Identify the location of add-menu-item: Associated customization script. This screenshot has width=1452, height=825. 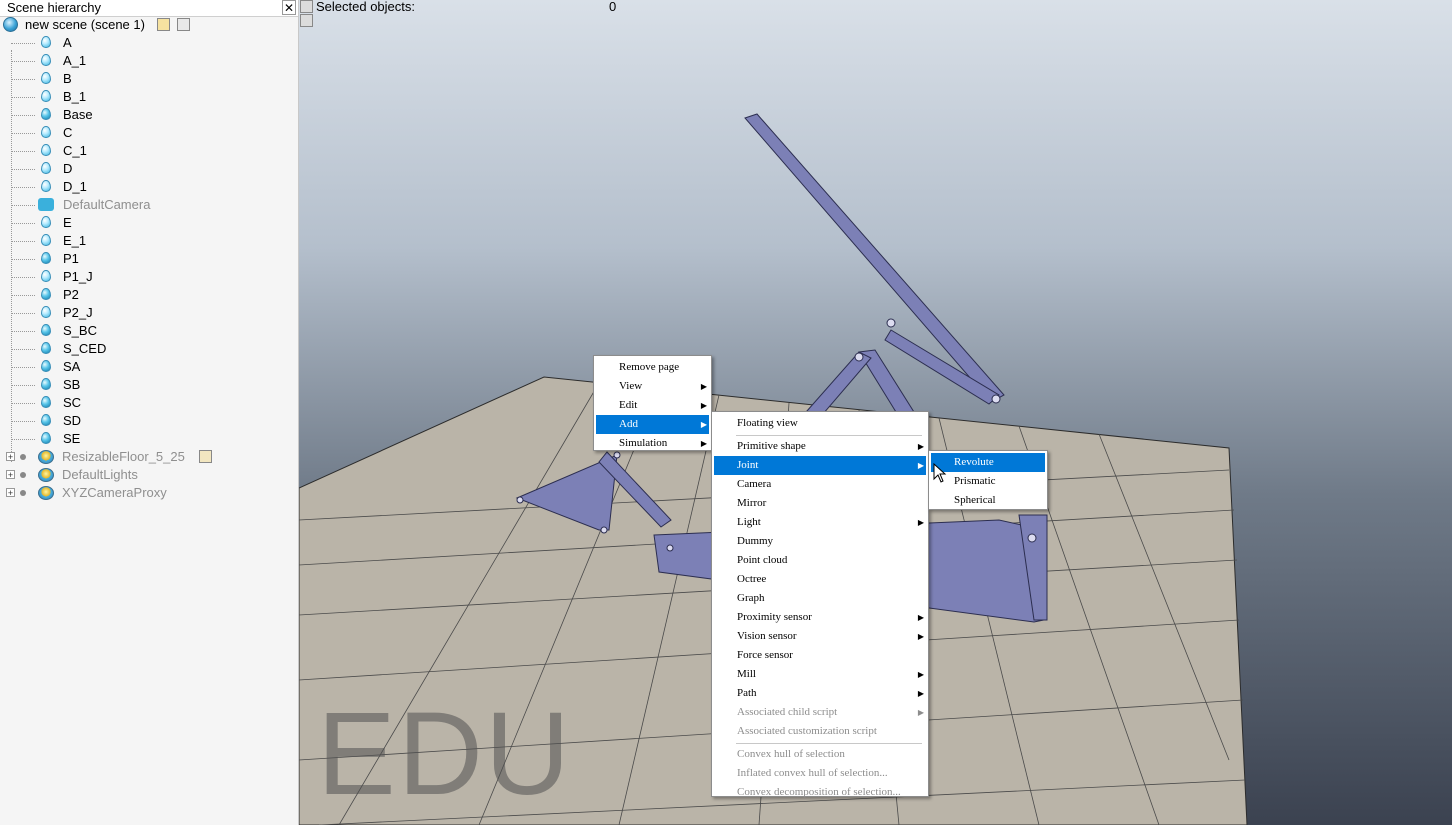
(820, 731).